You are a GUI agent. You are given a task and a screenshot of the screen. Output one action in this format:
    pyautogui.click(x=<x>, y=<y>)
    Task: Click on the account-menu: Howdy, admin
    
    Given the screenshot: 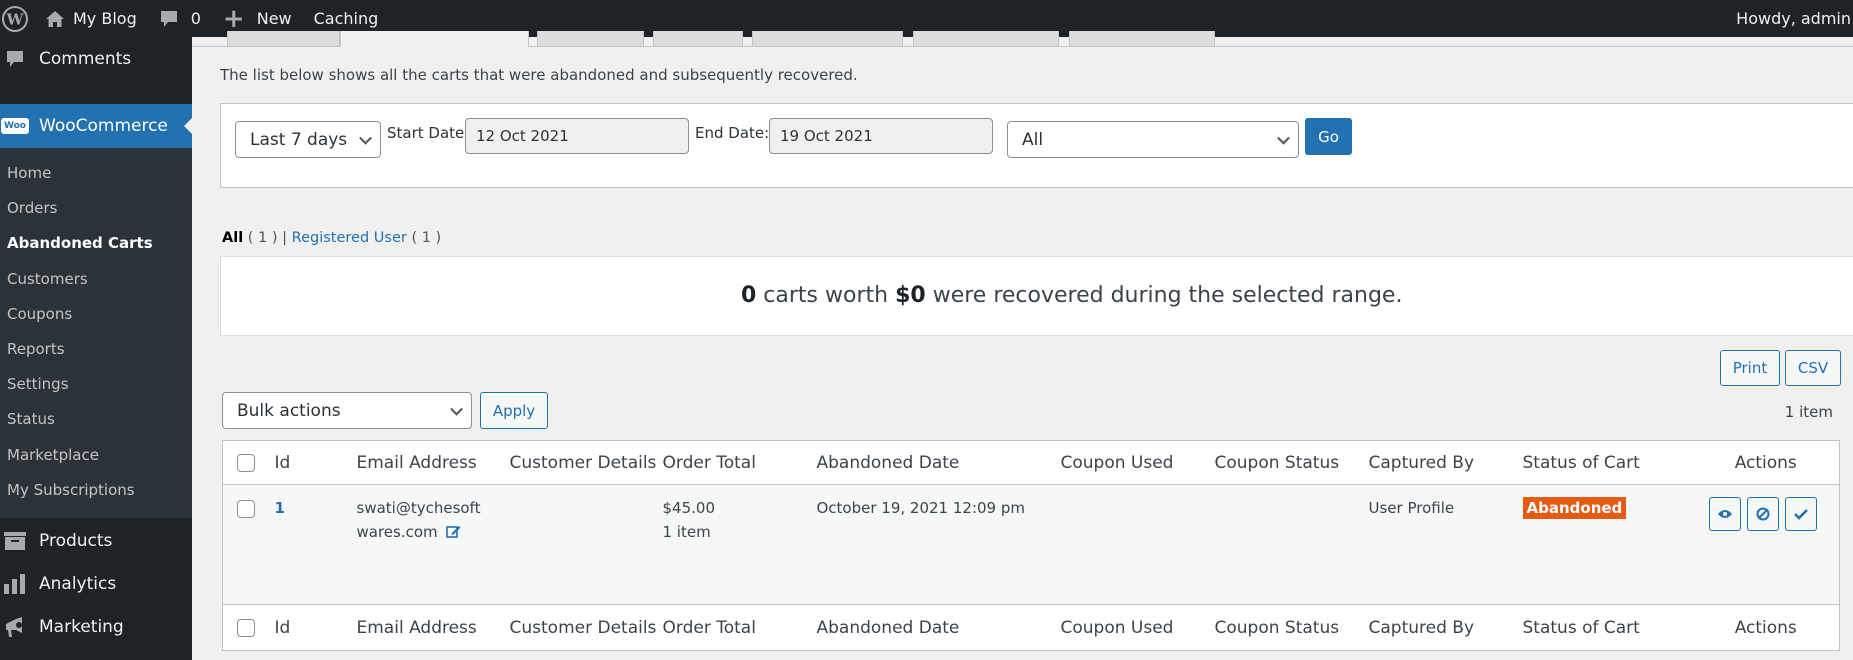 What is the action you would take?
    pyautogui.click(x=1794, y=18)
    